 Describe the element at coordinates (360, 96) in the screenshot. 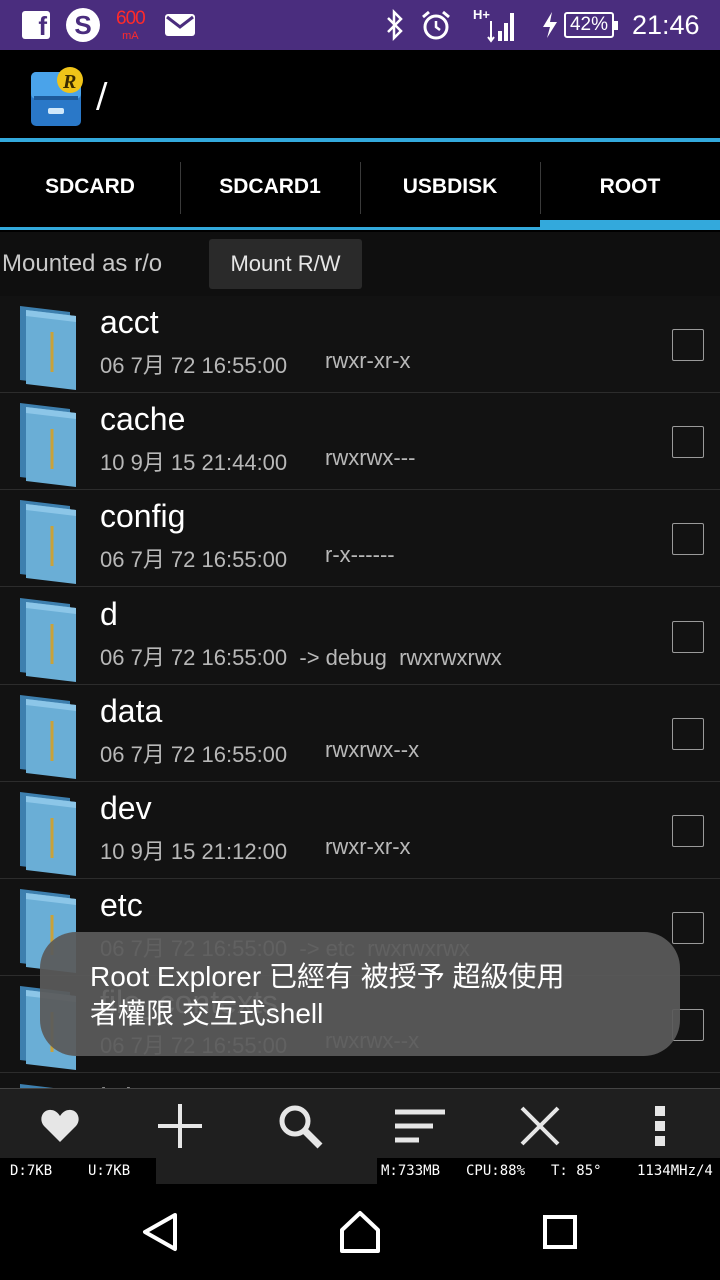

I see `app-toolbar: R /` at that location.